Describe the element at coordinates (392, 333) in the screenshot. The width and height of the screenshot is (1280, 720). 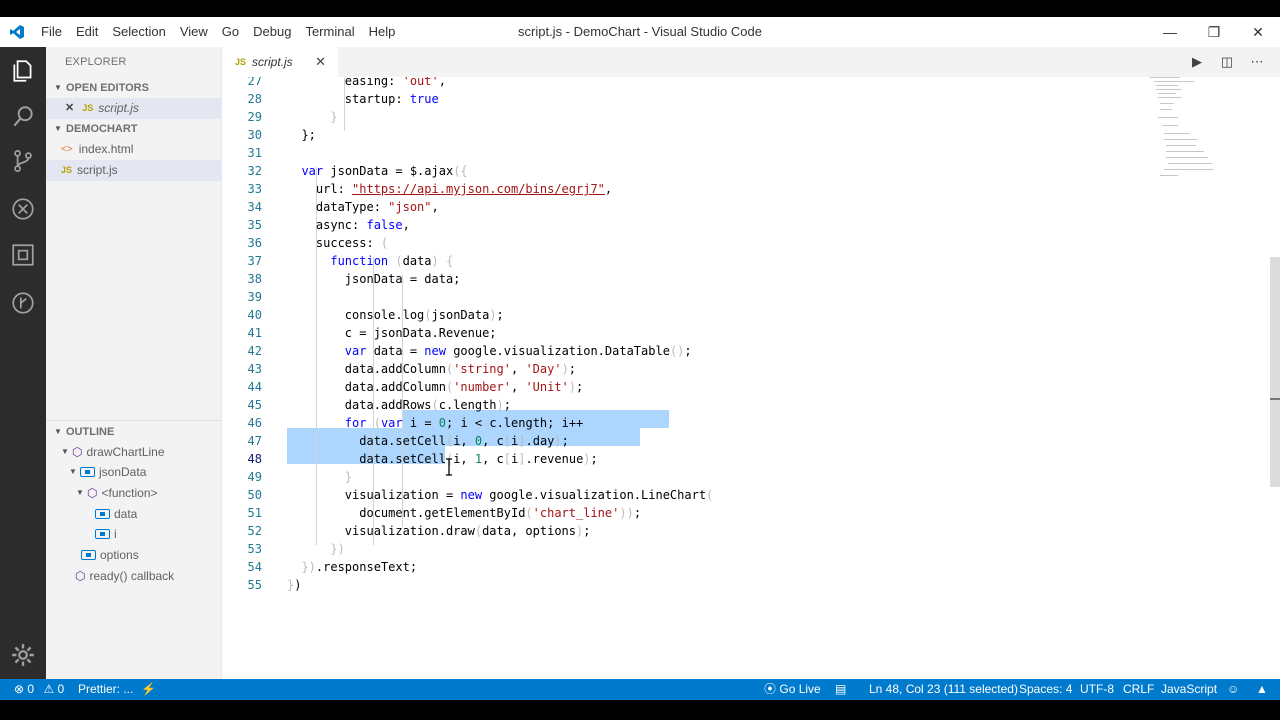
I see `code-line-41: c = jsonData.Revenue;` at that location.